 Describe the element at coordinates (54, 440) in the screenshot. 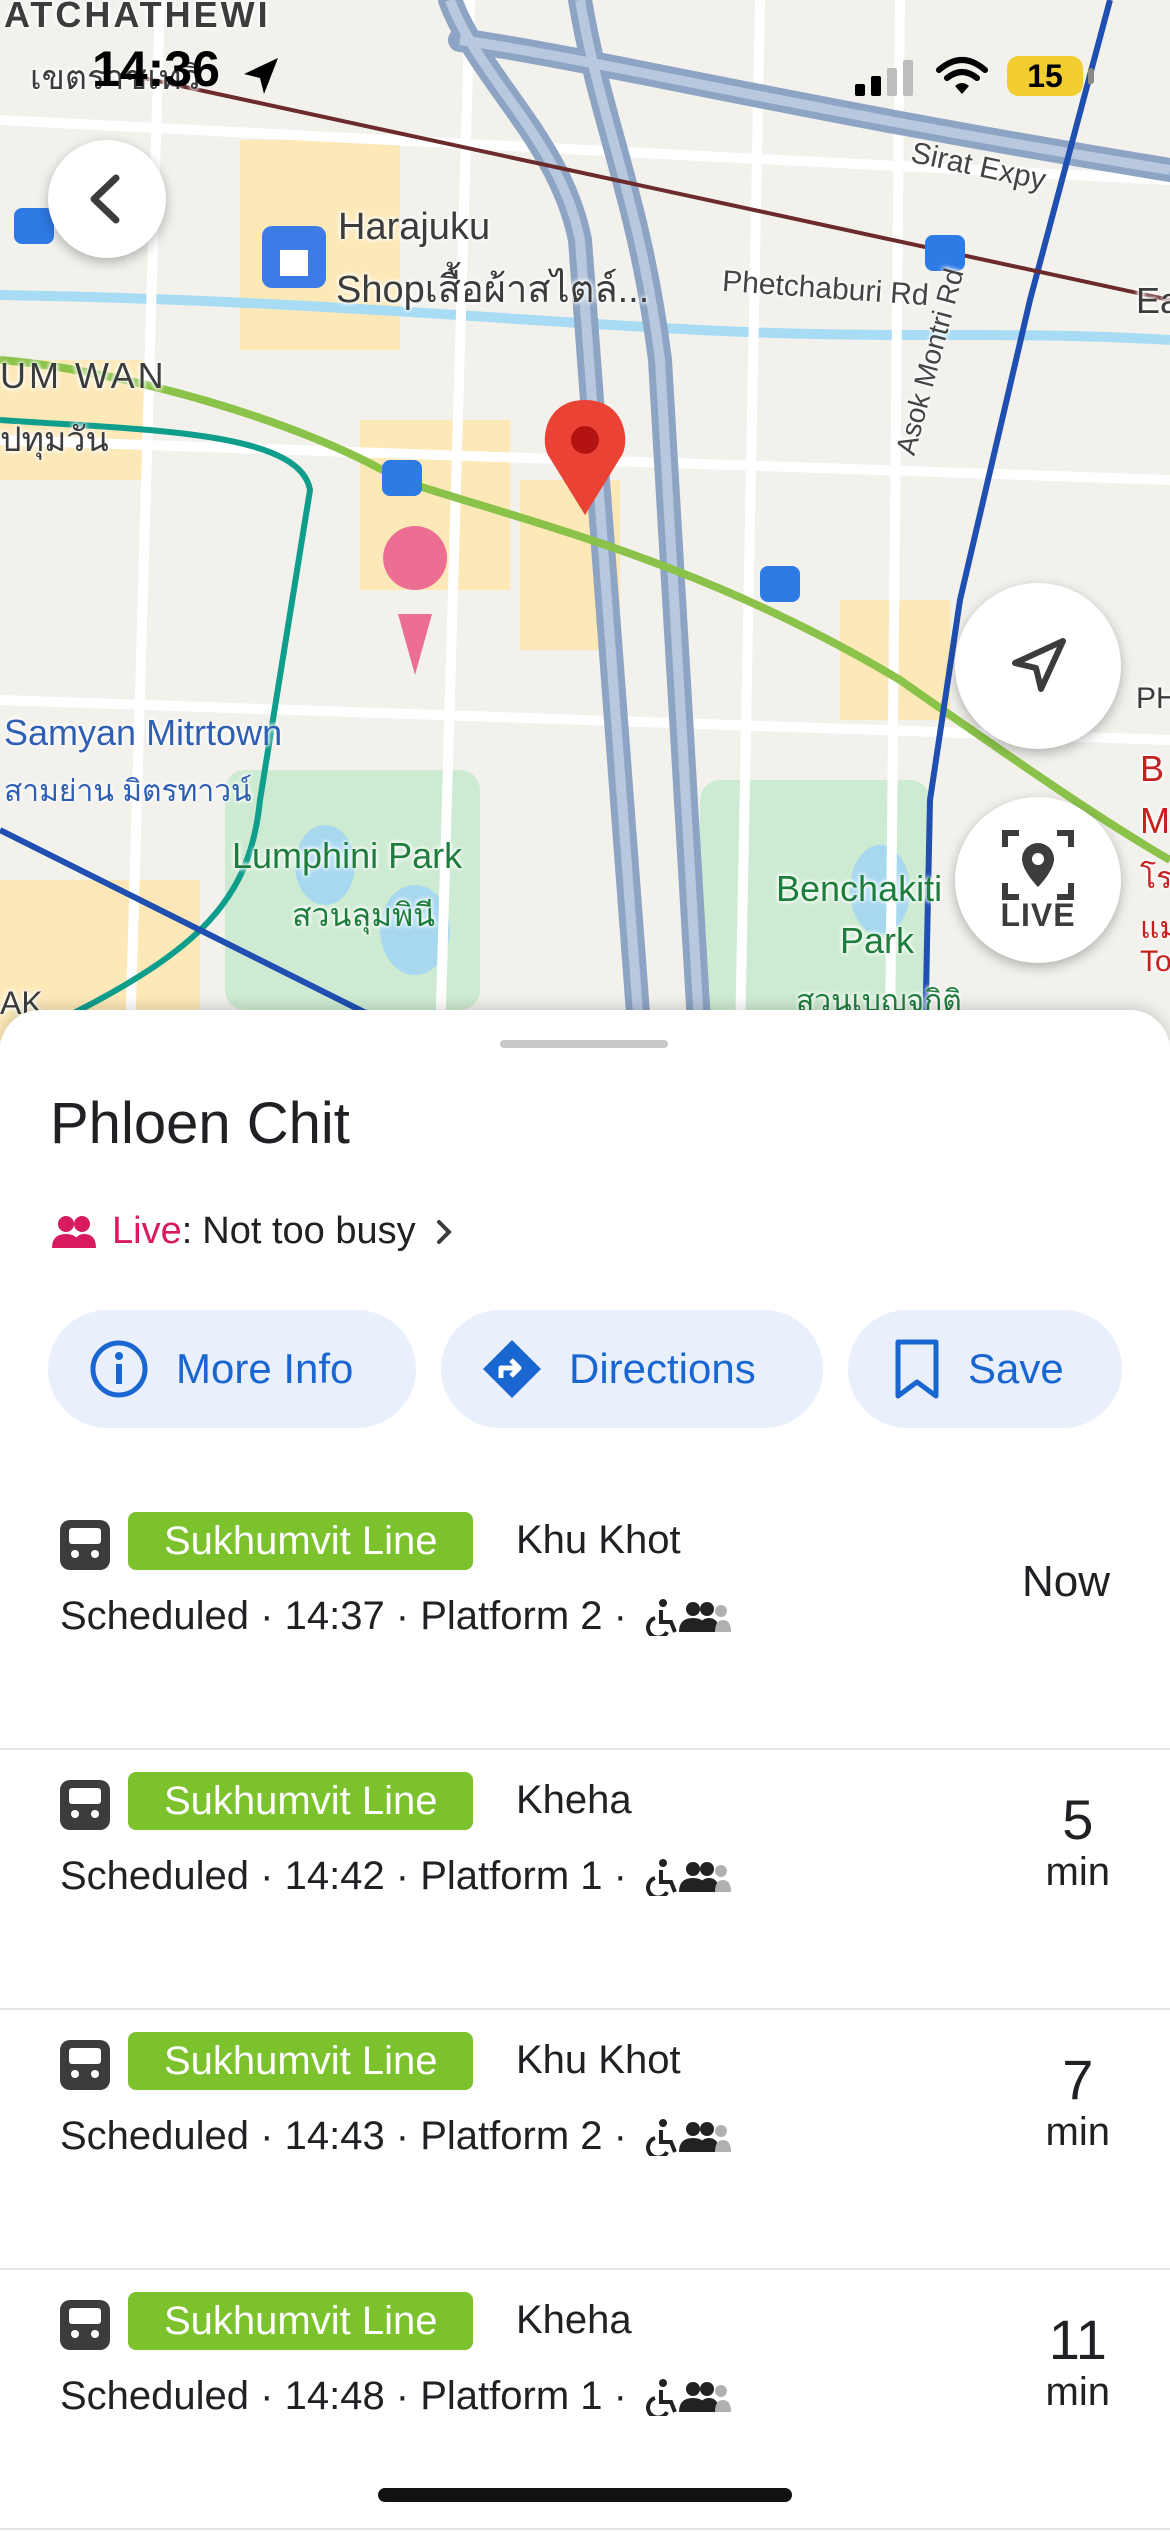

I see `map-label-pathum-wan-th: ปทุมวัน` at that location.